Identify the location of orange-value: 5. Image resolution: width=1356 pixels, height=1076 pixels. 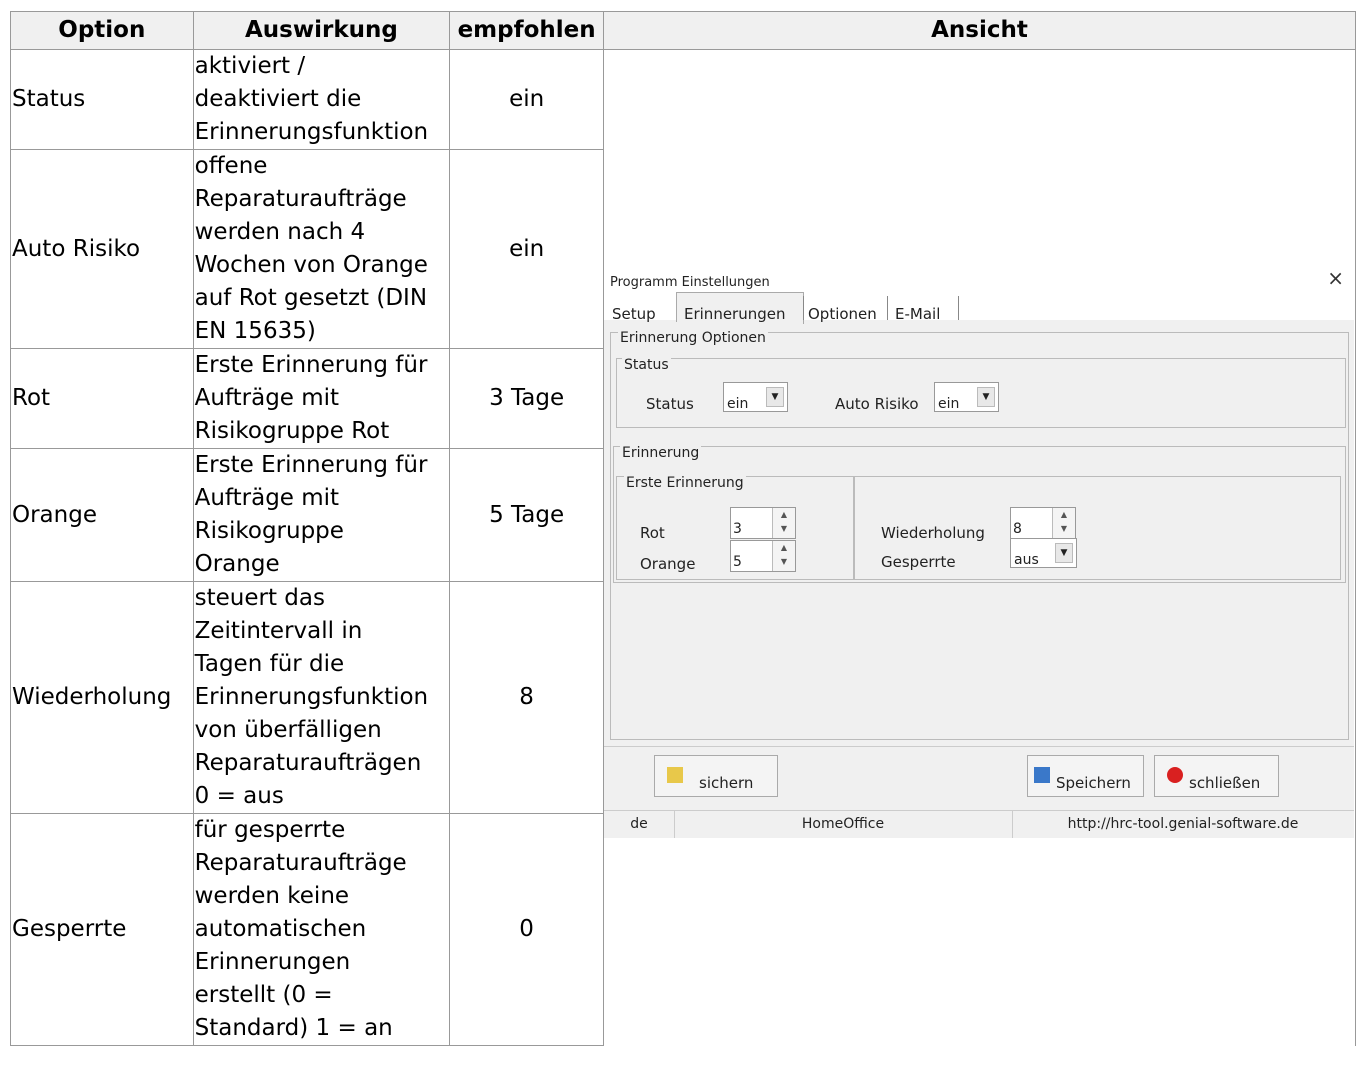
(737, 561).